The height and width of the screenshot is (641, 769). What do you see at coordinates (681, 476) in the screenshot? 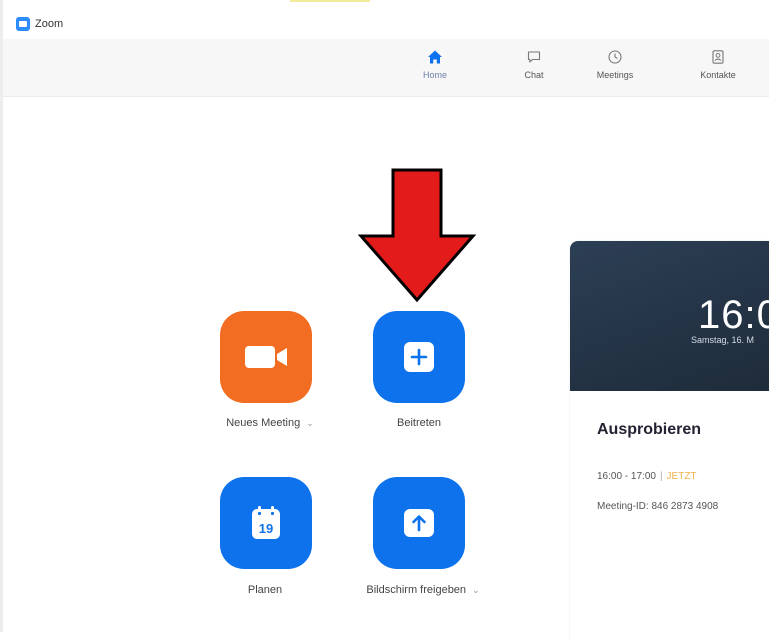
I see `status-badge: JETZT` at bounding box center [681, 476].